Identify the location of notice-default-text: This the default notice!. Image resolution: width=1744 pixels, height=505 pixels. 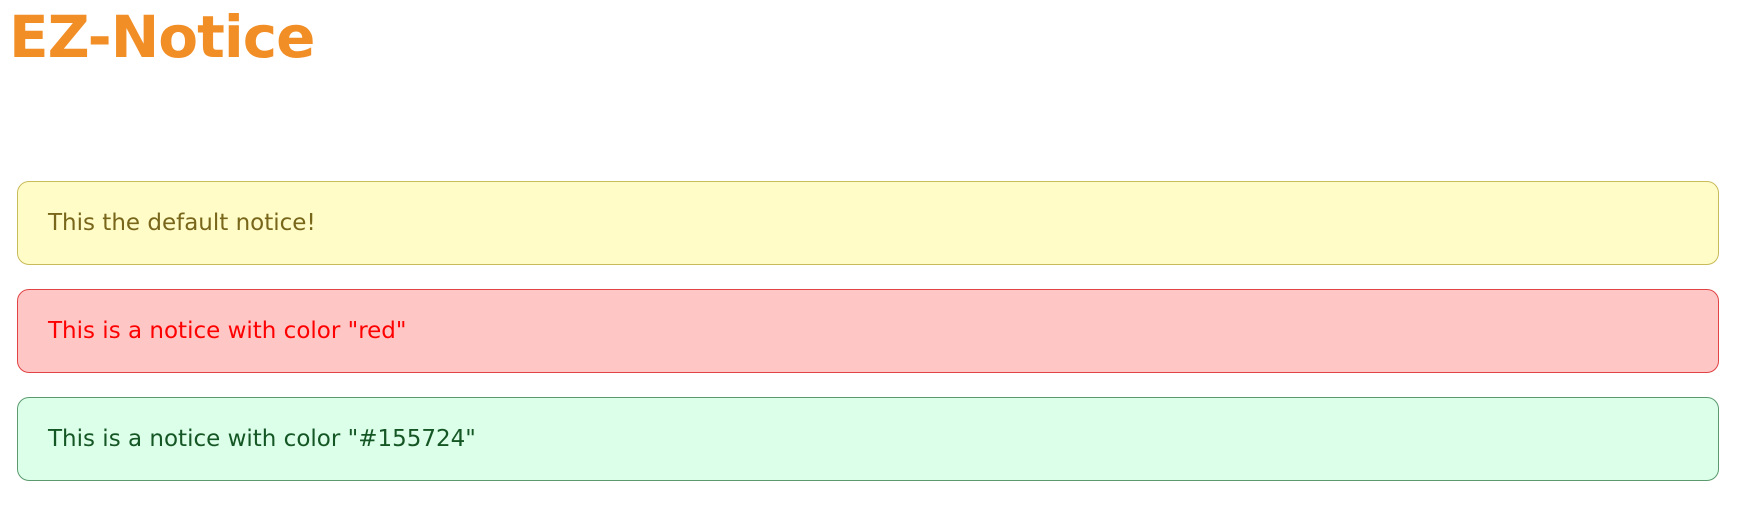
(182, 223).